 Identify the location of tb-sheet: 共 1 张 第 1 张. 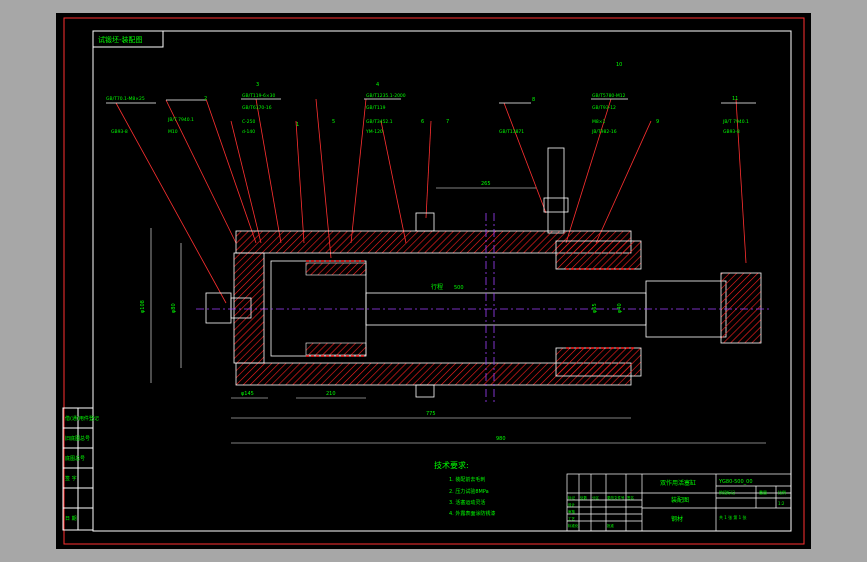
(732, 517).